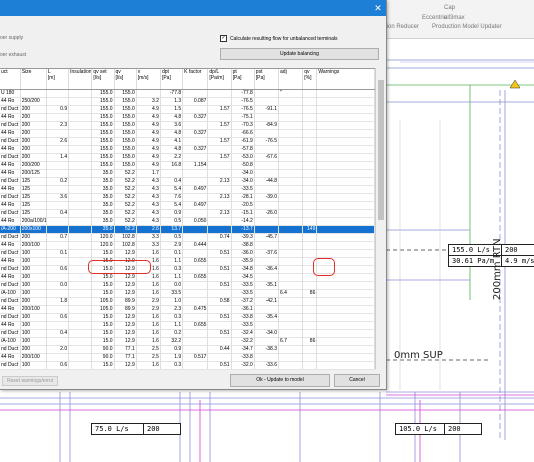 The height and width of the screenshot is (462, 534). What do you see at coordinates (33, 229) in the screenshot?
I see `table-cell: 200x100` at bounding box center [33, 229].